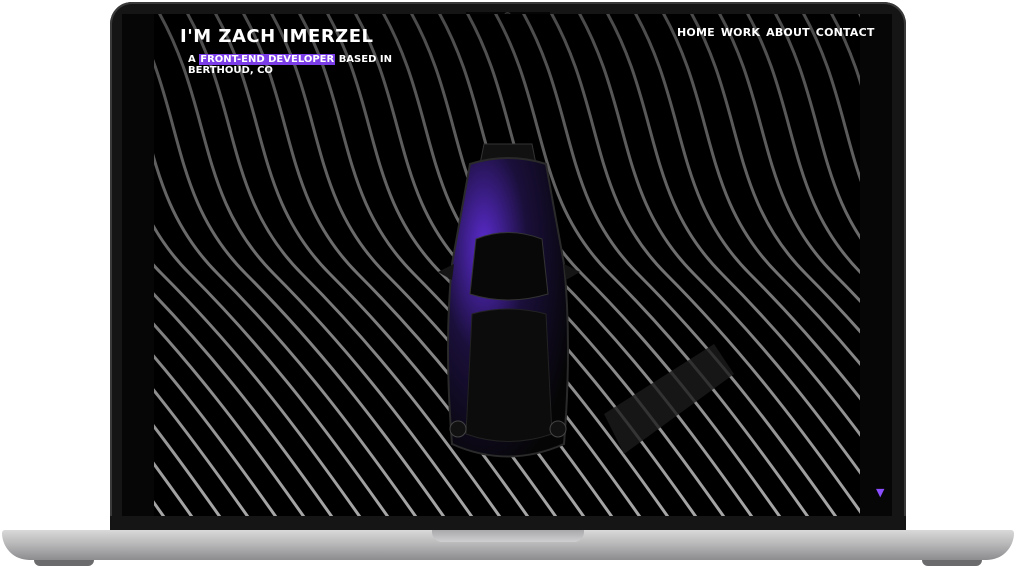  What do you see at coordinates (277, 36) in the screenshot?
I see `site-title: I'M ZACH IMERZEL` at bounding box center [277, 36].